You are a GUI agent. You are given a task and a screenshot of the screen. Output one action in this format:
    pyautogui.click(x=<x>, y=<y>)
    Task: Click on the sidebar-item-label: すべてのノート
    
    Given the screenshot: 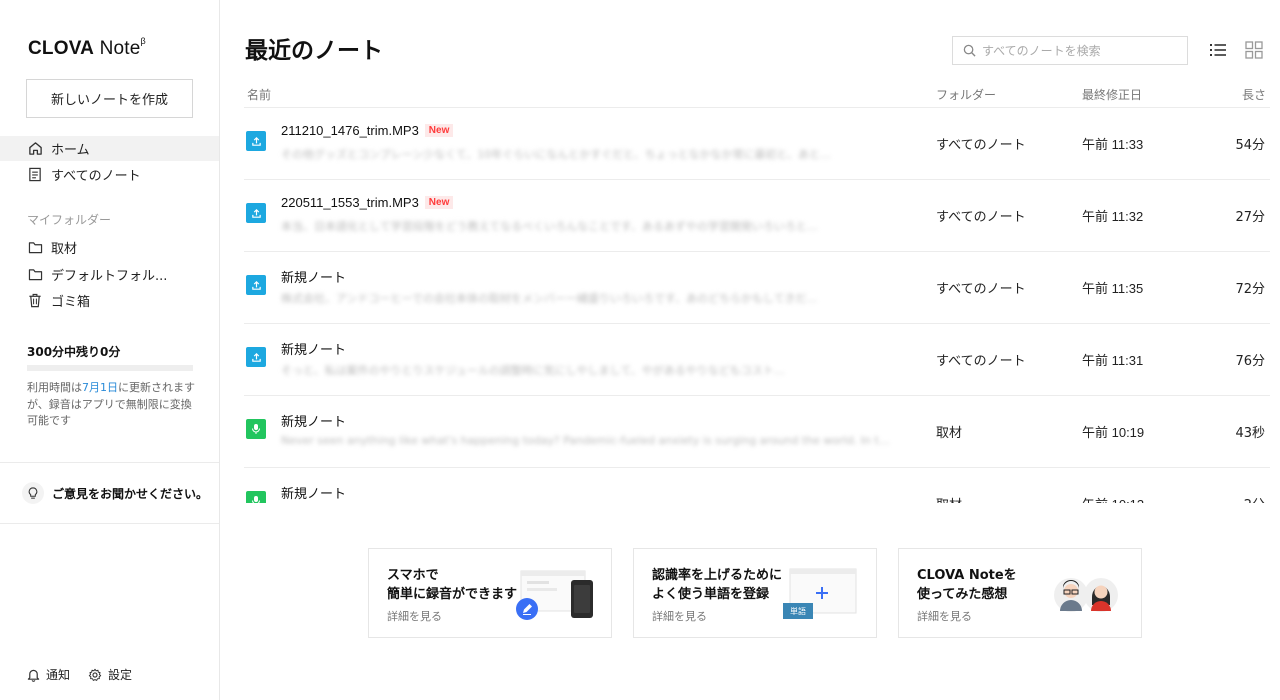 What is the action you would take?
    pyautogui.click(x=96, y=176)
    